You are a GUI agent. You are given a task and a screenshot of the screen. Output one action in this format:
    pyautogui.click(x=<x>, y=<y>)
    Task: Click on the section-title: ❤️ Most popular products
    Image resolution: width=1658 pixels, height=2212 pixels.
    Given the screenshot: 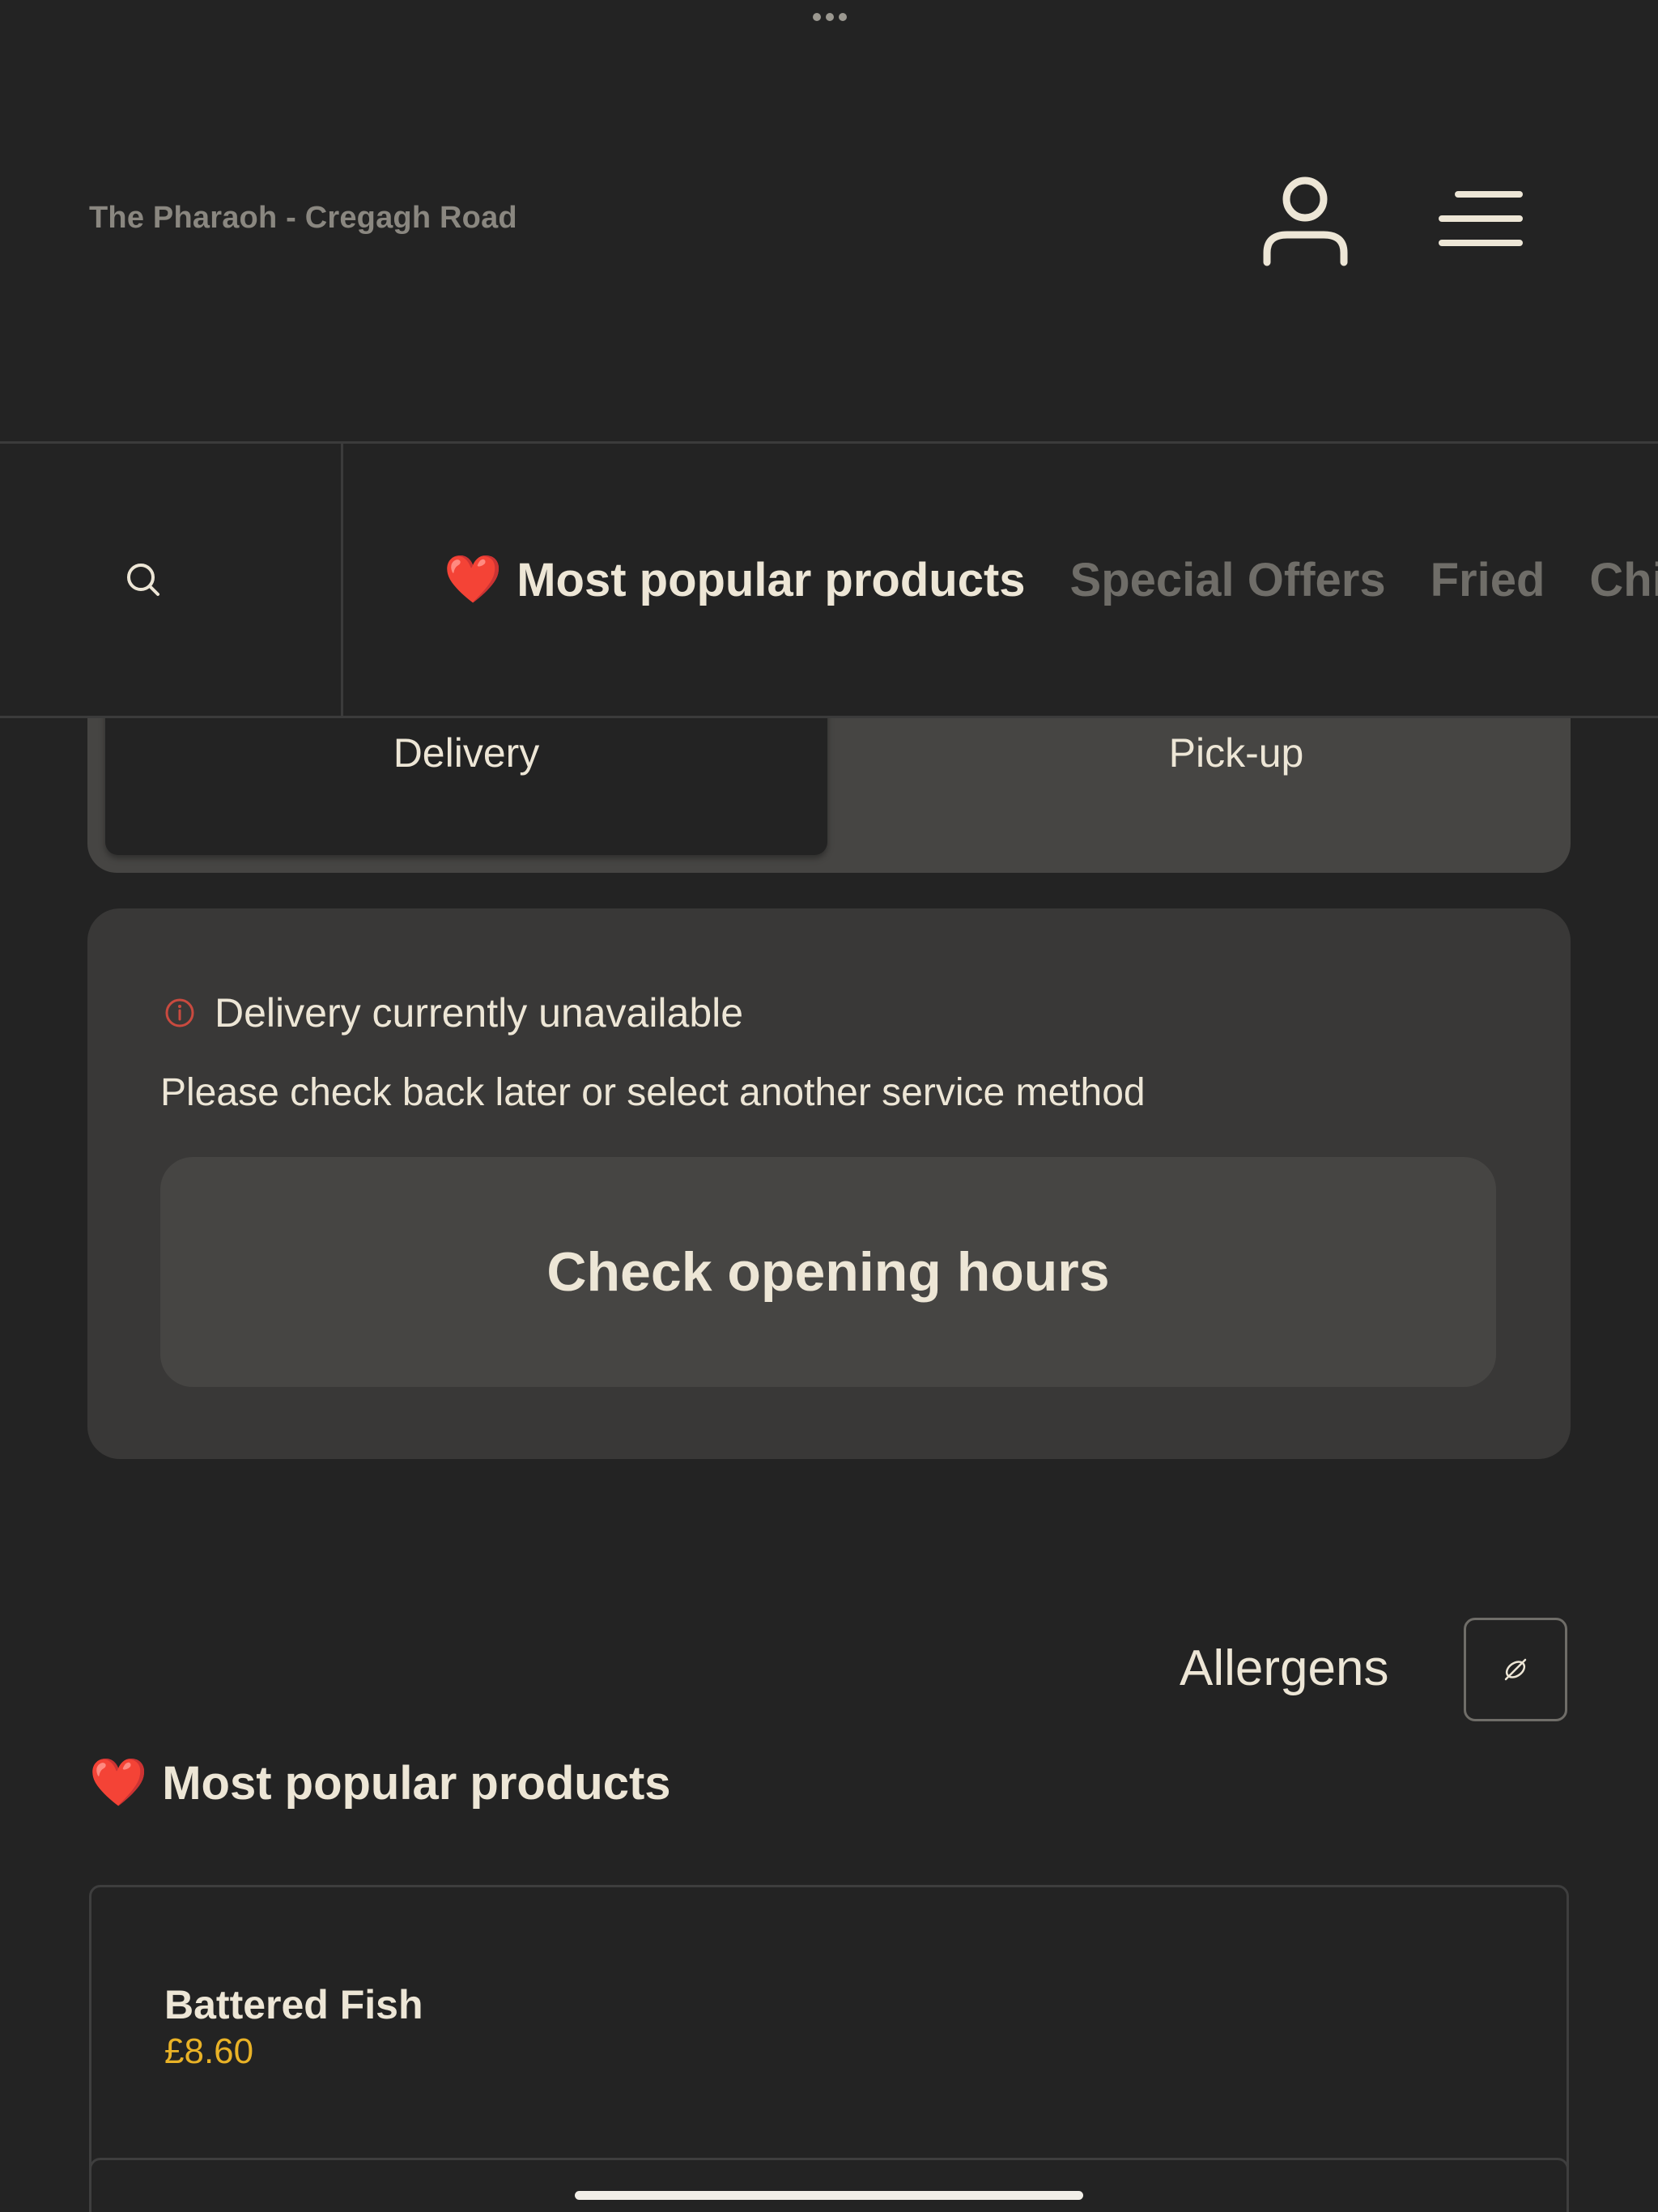 What is the action you would take?
    pyautogui.click(x=380, y=1782)
    